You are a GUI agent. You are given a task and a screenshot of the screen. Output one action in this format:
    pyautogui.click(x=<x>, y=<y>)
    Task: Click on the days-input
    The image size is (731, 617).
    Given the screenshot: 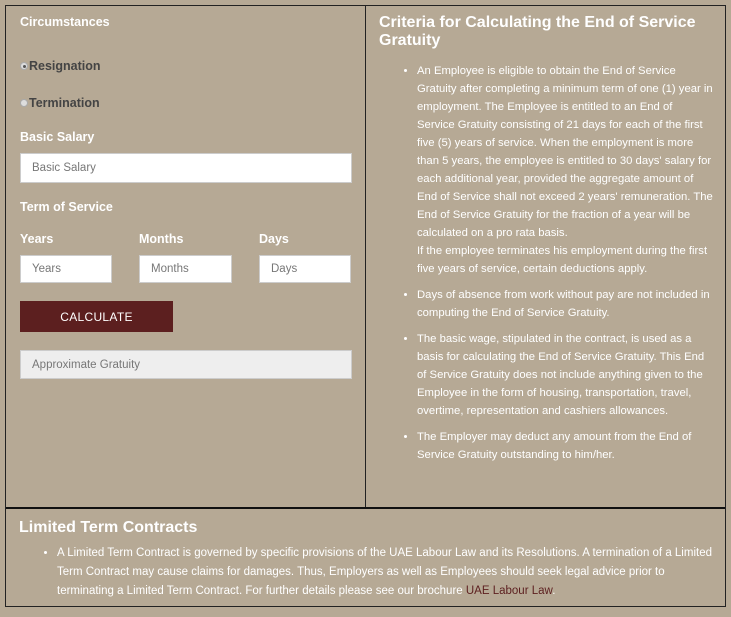 What is the action you would take?
    pyautogui.click(x=305, y=269)
    